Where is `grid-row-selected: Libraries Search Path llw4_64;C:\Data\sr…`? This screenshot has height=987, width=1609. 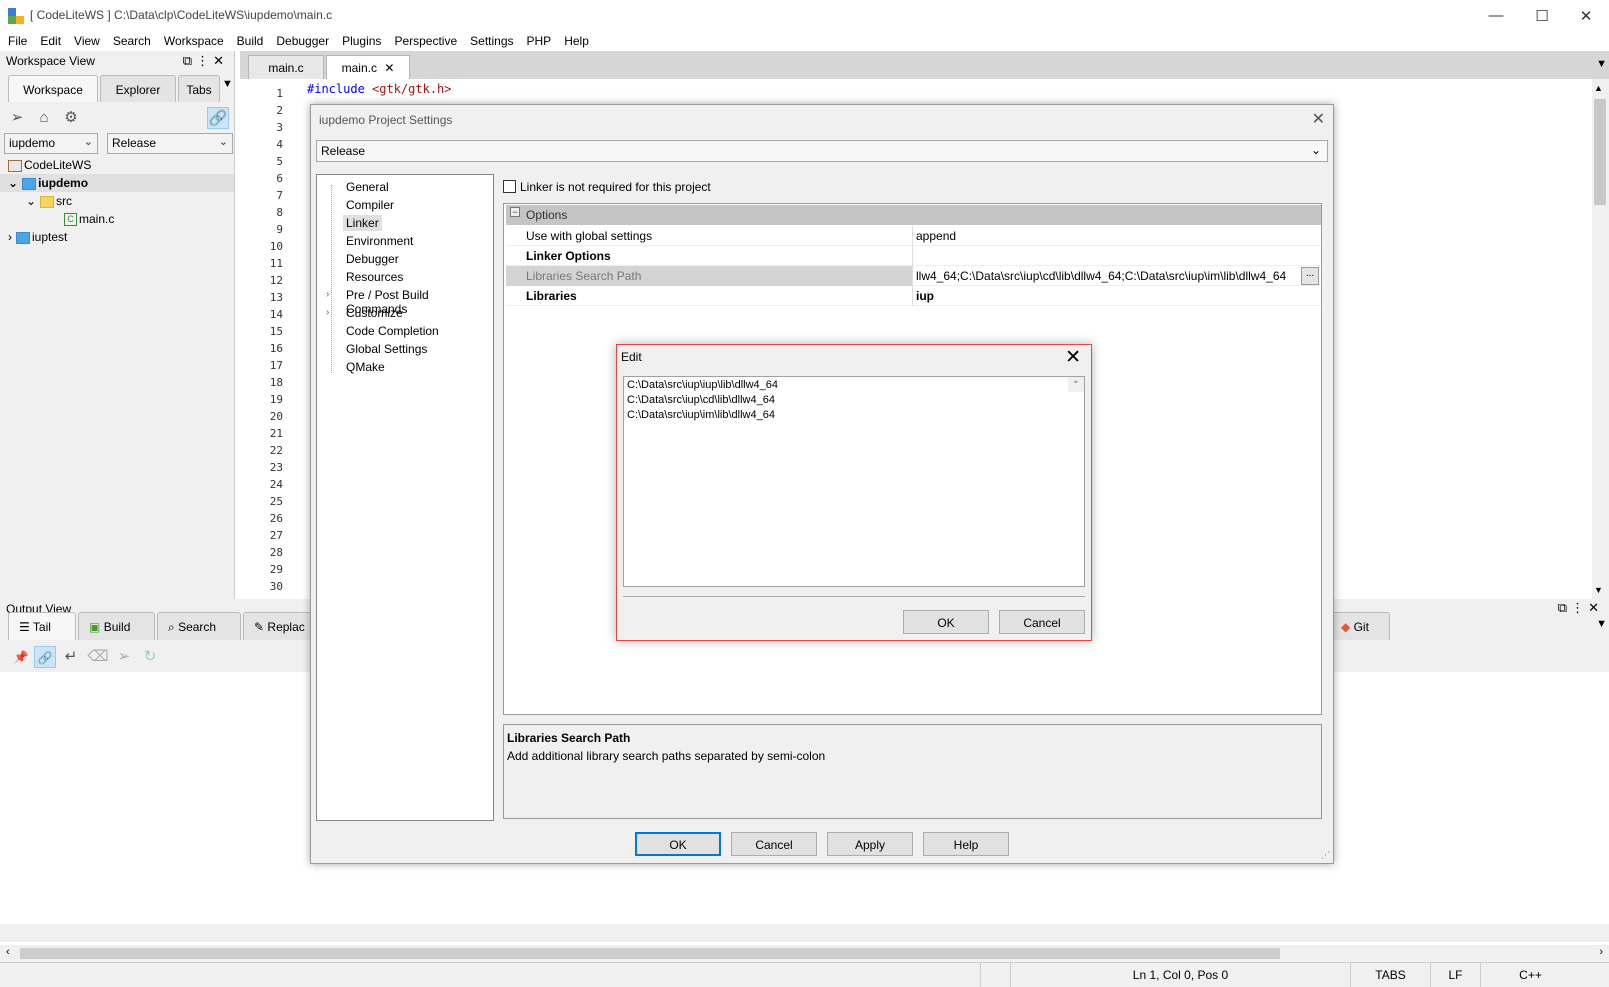 grid-row-selected: Libraries Search Path llw4_64;C:\Data\sr… is located at coordinates (913, 276).